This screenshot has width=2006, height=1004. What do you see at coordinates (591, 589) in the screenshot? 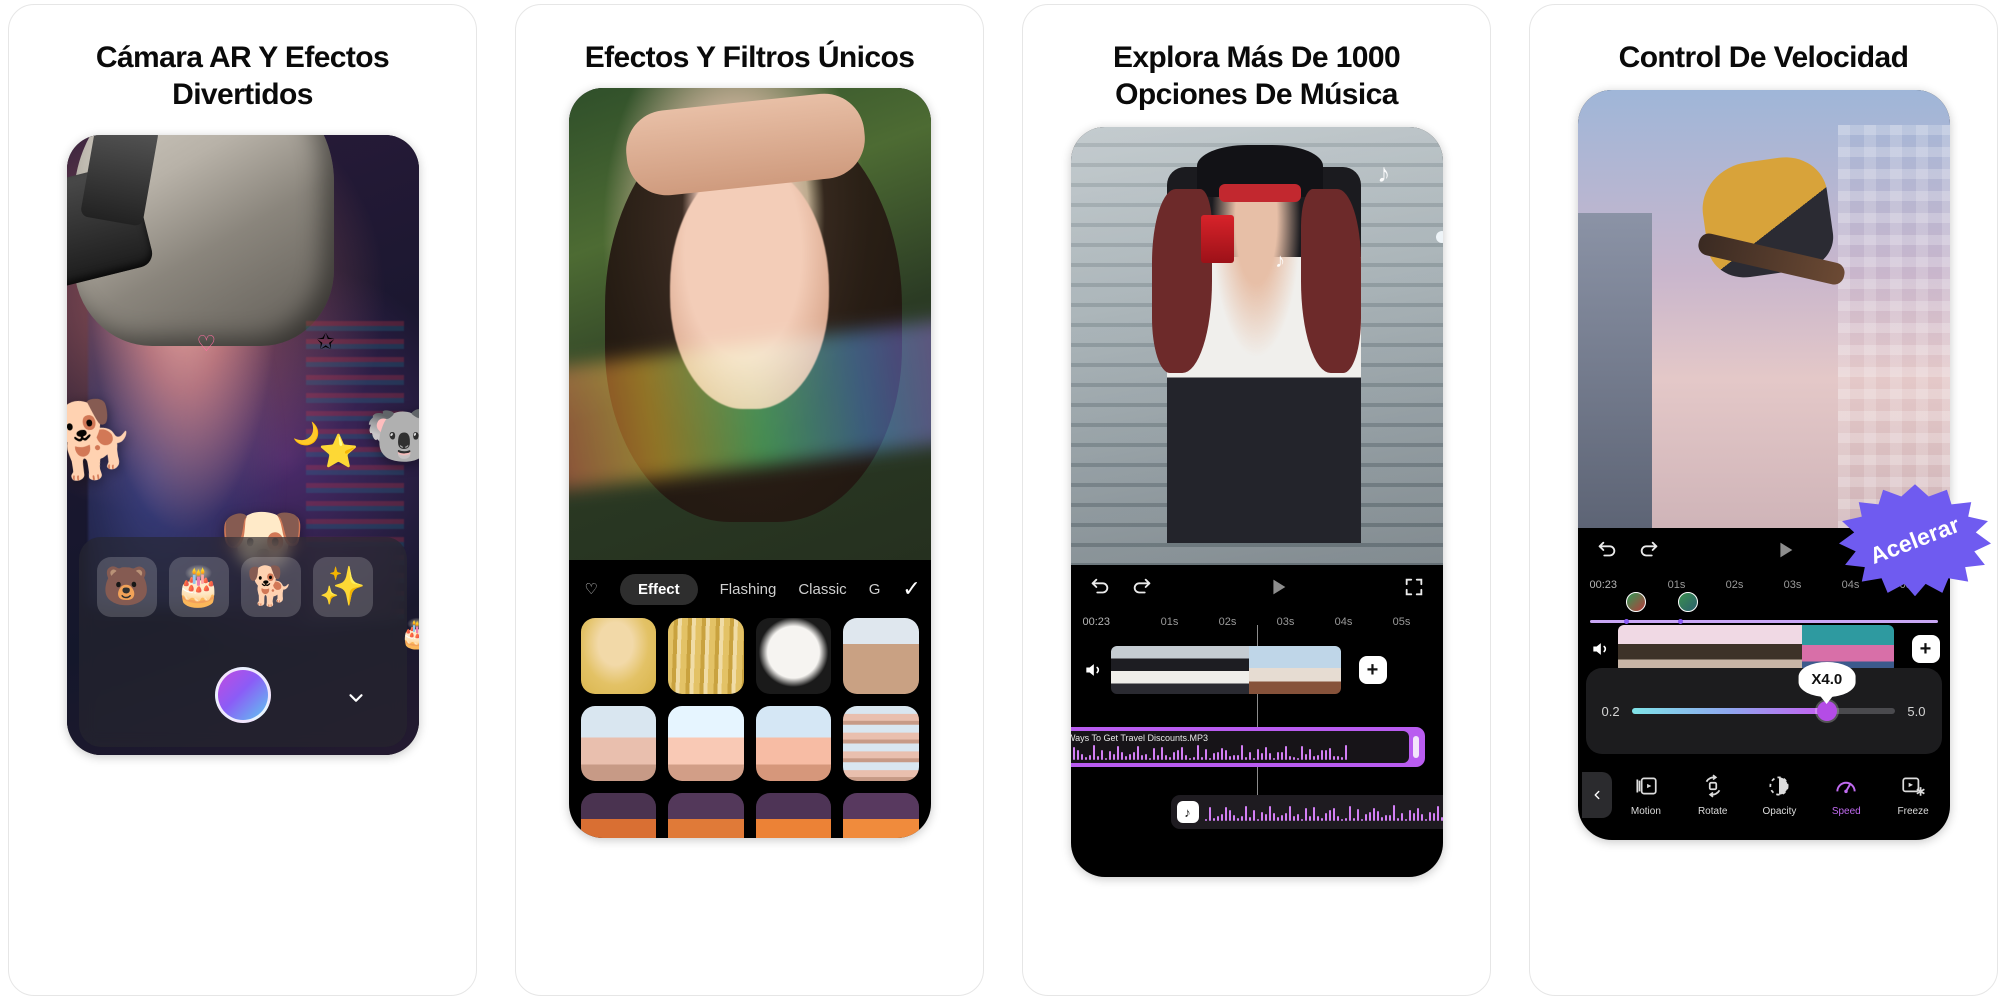
I see `tab-favorites: ♡` at bounding box center [591, 589].